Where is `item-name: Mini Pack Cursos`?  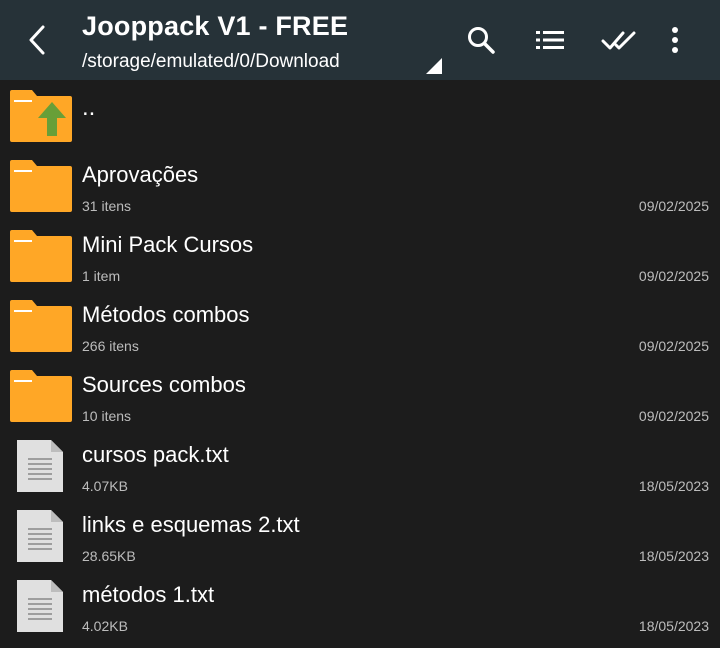
item-name: Mini Pack Cursos is located at coordinates (168, 244).